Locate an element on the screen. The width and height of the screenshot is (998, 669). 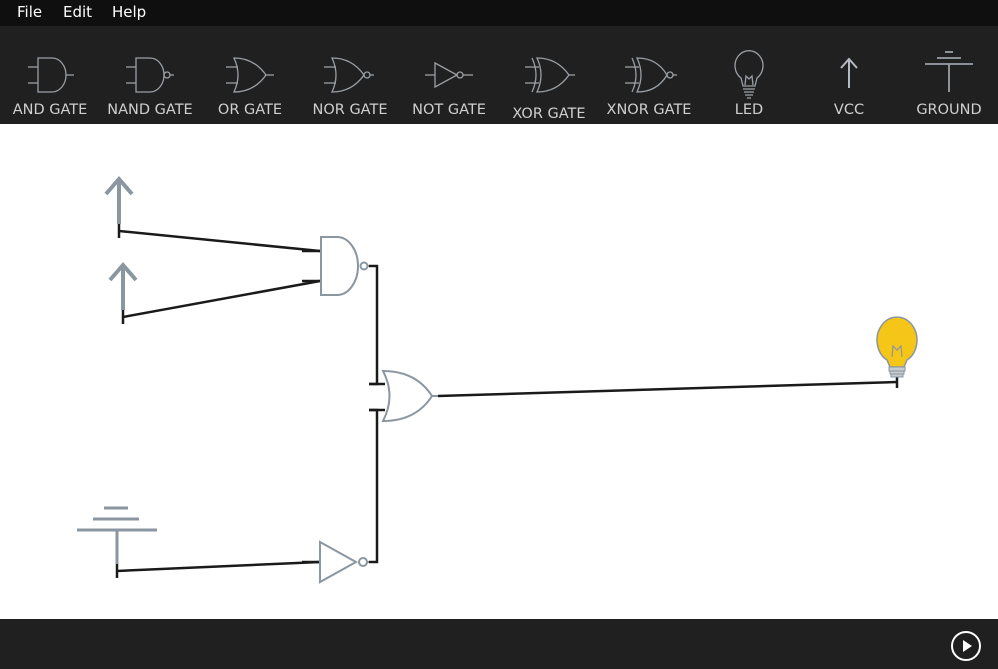
and-gate-icon is located at coordinates (51, 75).